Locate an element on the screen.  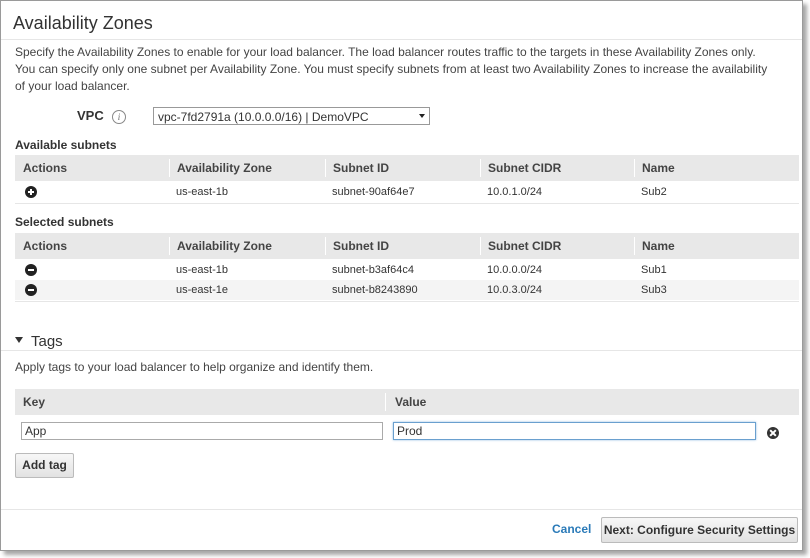
row-subnet-cidr: 10.0.3.0/24 is located at coordinates (515, 290).